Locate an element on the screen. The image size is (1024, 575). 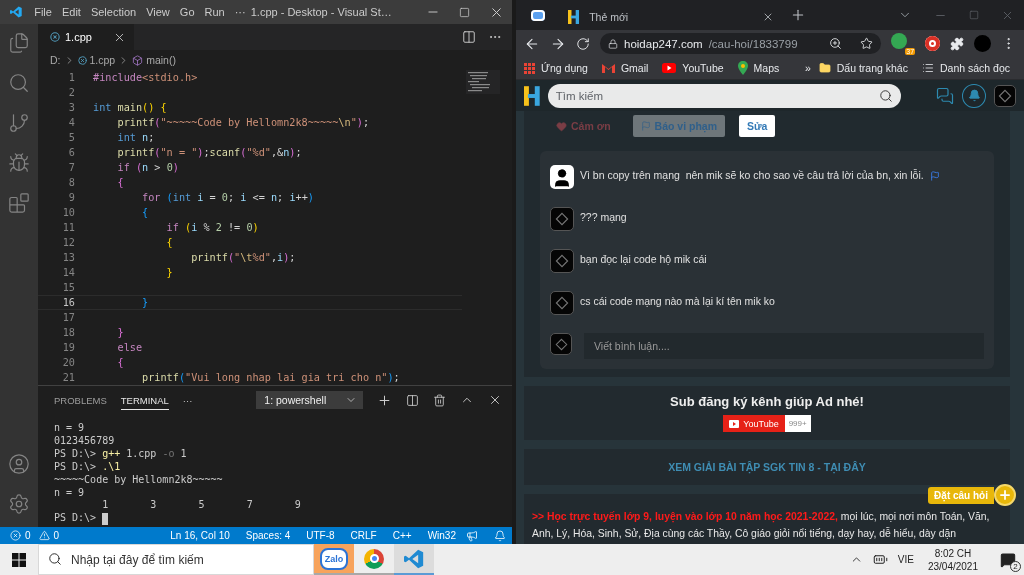
reading-list-button: Danh sách đọc is located at coordinates (968, 68).